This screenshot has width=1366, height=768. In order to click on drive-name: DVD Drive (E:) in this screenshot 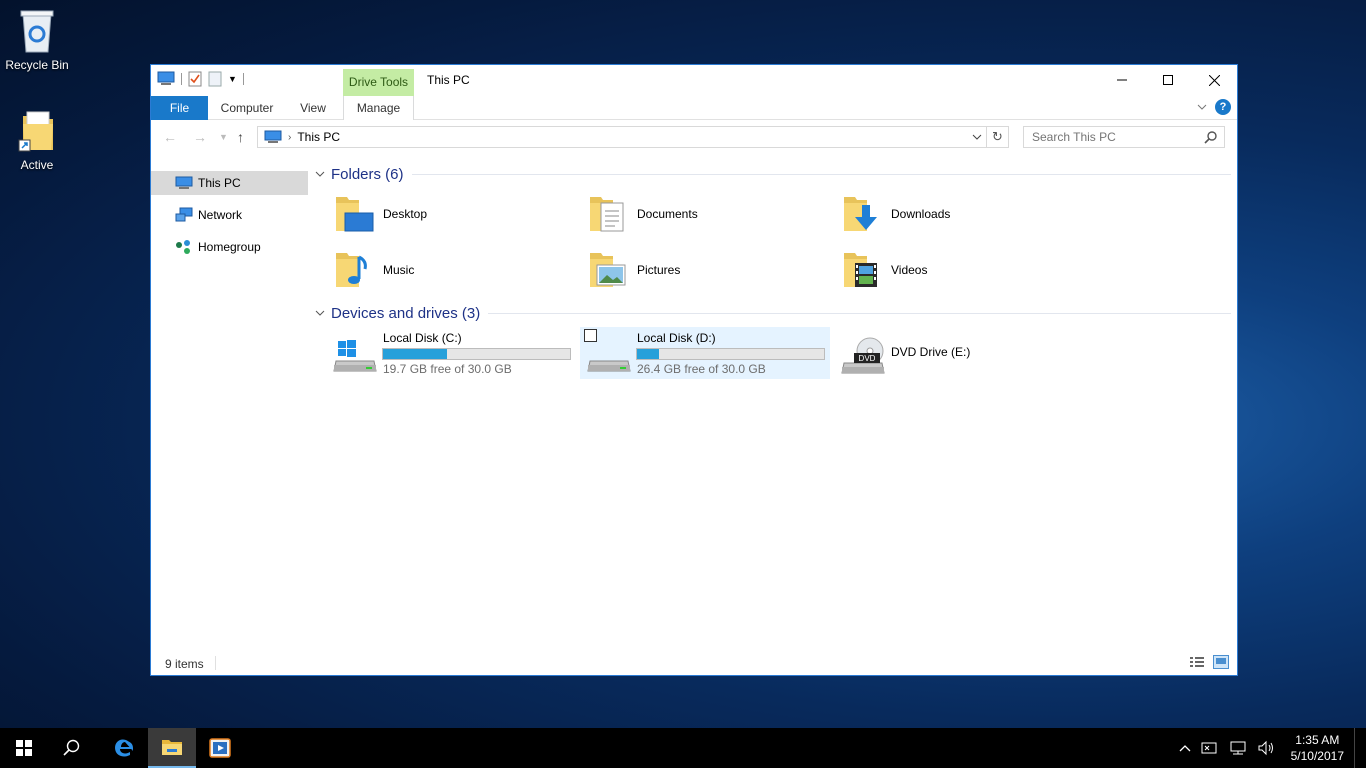, I will do `click(931, 352)`.